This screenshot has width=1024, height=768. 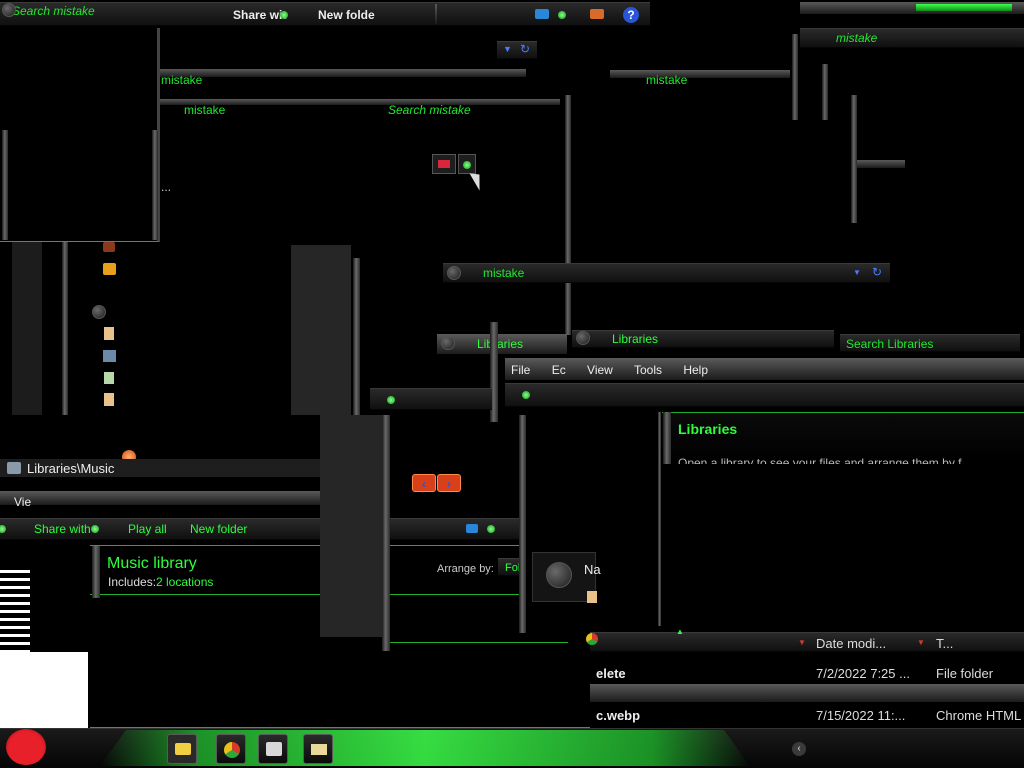 What do you see at coordinates (889, 344) in the screenshot?
I see `libraries-search-input: Search Libraries` at bounding box center [889, 344].